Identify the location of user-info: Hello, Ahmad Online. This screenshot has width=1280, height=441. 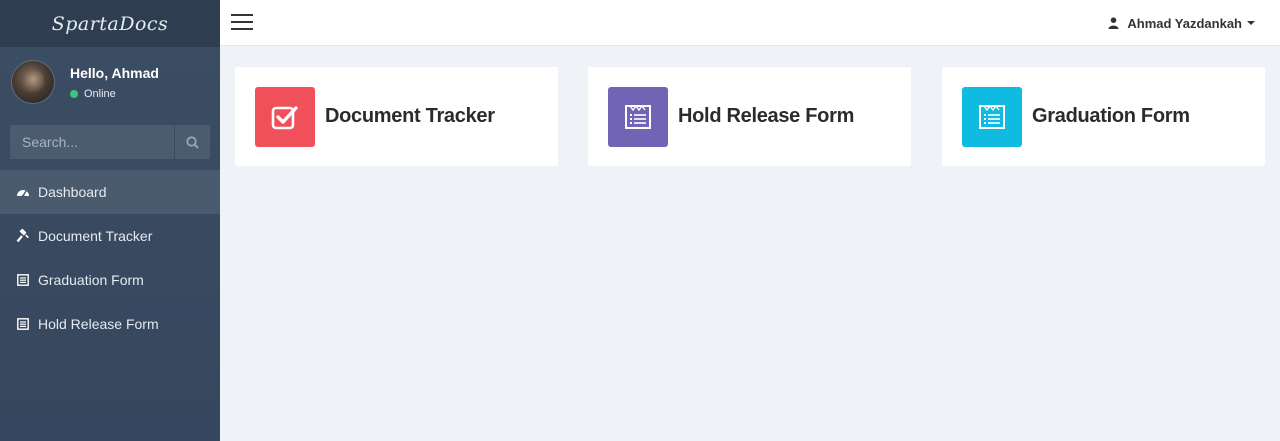
(114, 82).